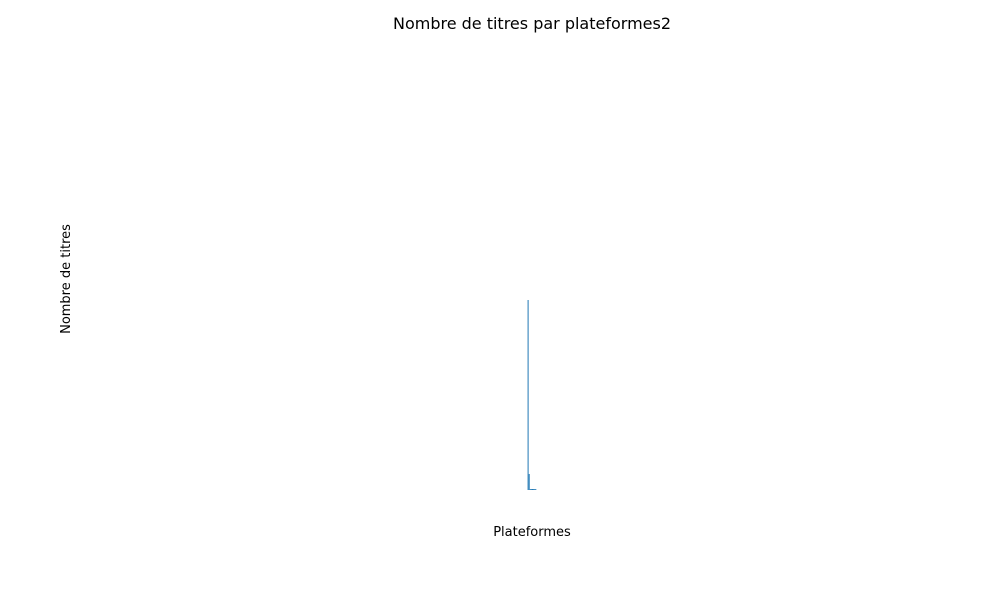 This screenshot has width=1000, height=600. Describe the element at coordinates (532, 23) in the screenshot. I see `chart-title: Nombre de titres par plateformes2` at that location.